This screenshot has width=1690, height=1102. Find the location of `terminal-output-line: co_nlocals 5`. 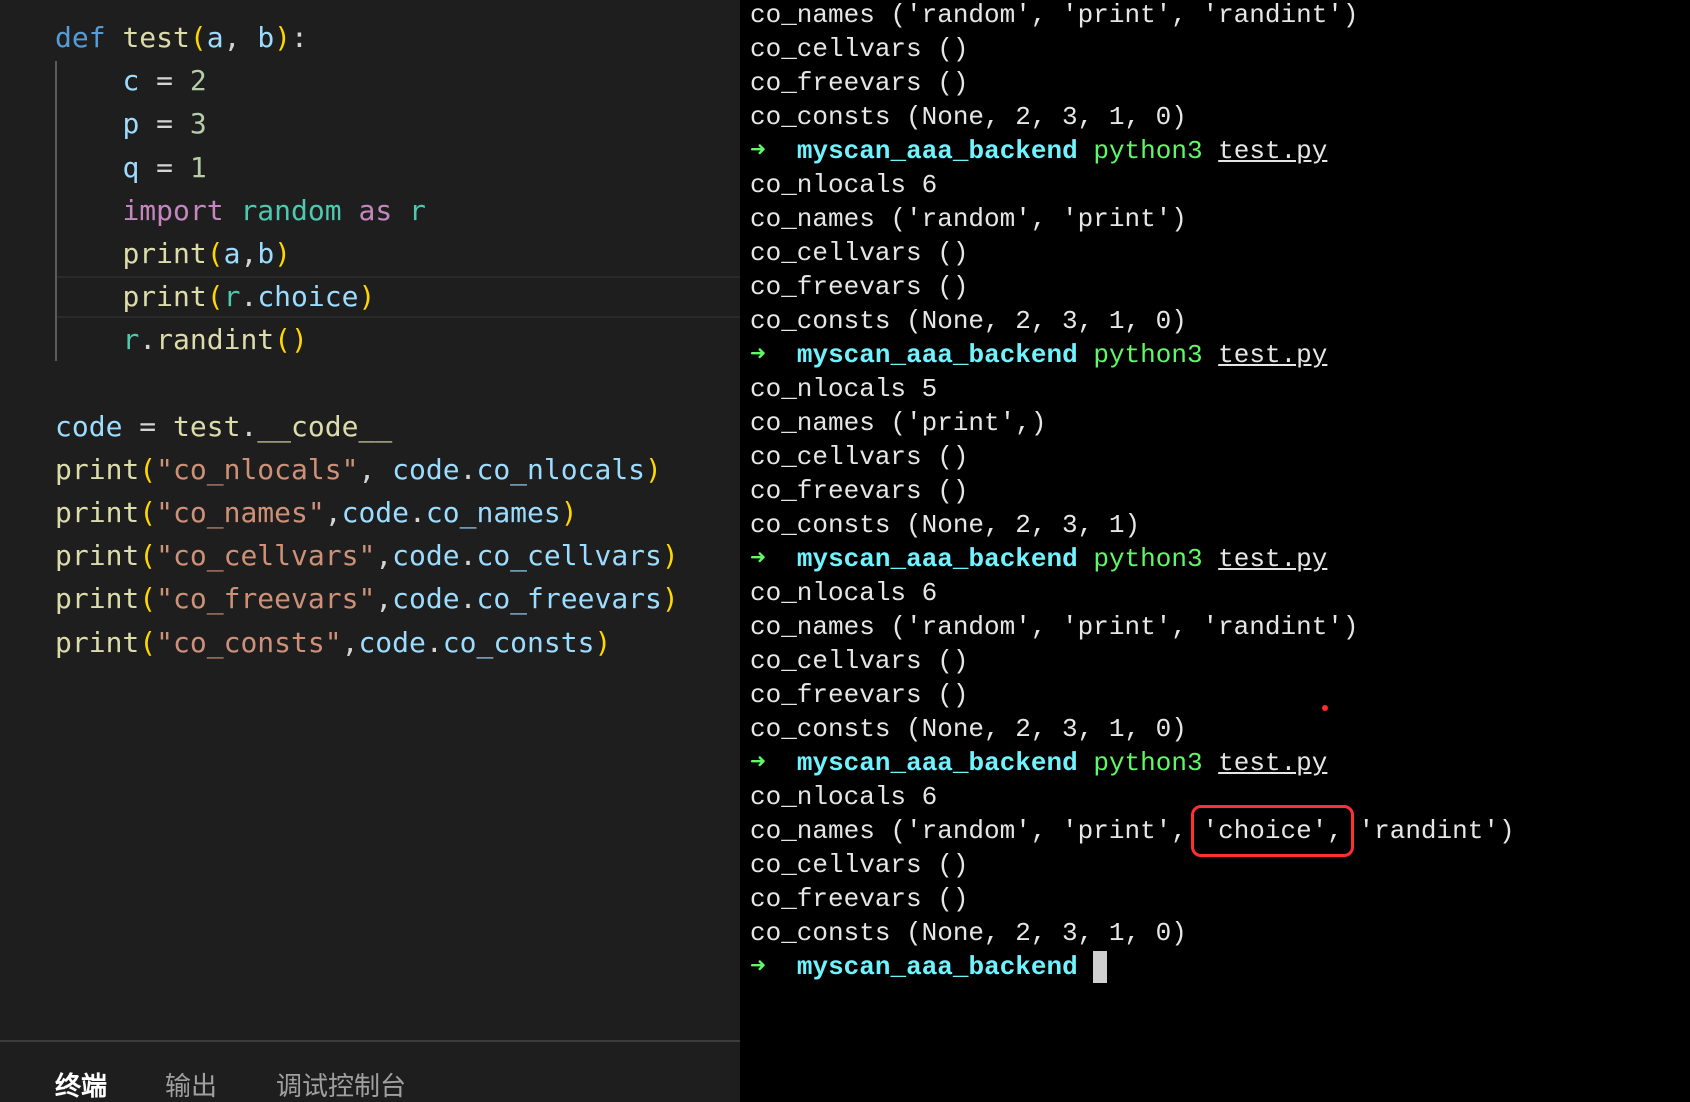

terminal-output-line: co_nlocals 5 is located at coordinates (844, 389).